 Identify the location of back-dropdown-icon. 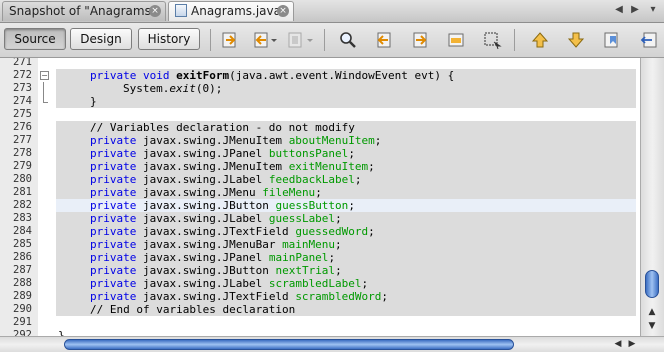
(274, 40).